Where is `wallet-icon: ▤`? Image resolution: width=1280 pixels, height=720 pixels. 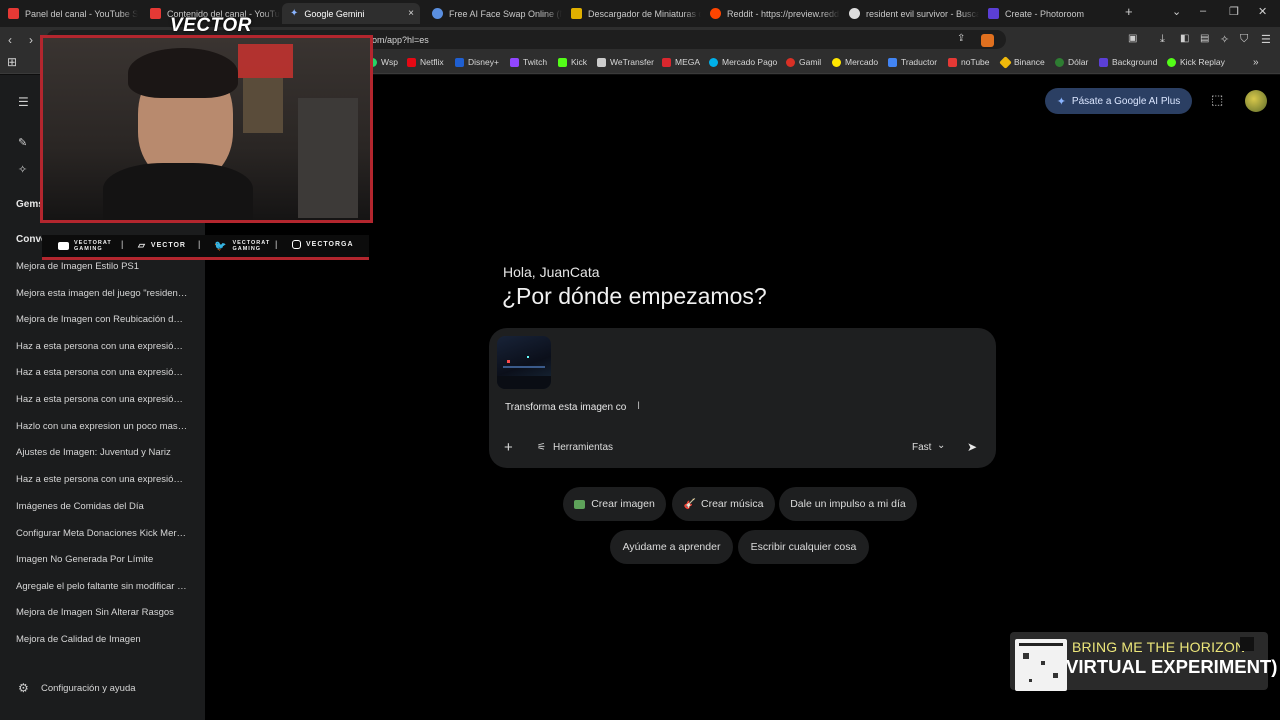
wallet-icon: ▤ is located at coordinates (1204, 38).